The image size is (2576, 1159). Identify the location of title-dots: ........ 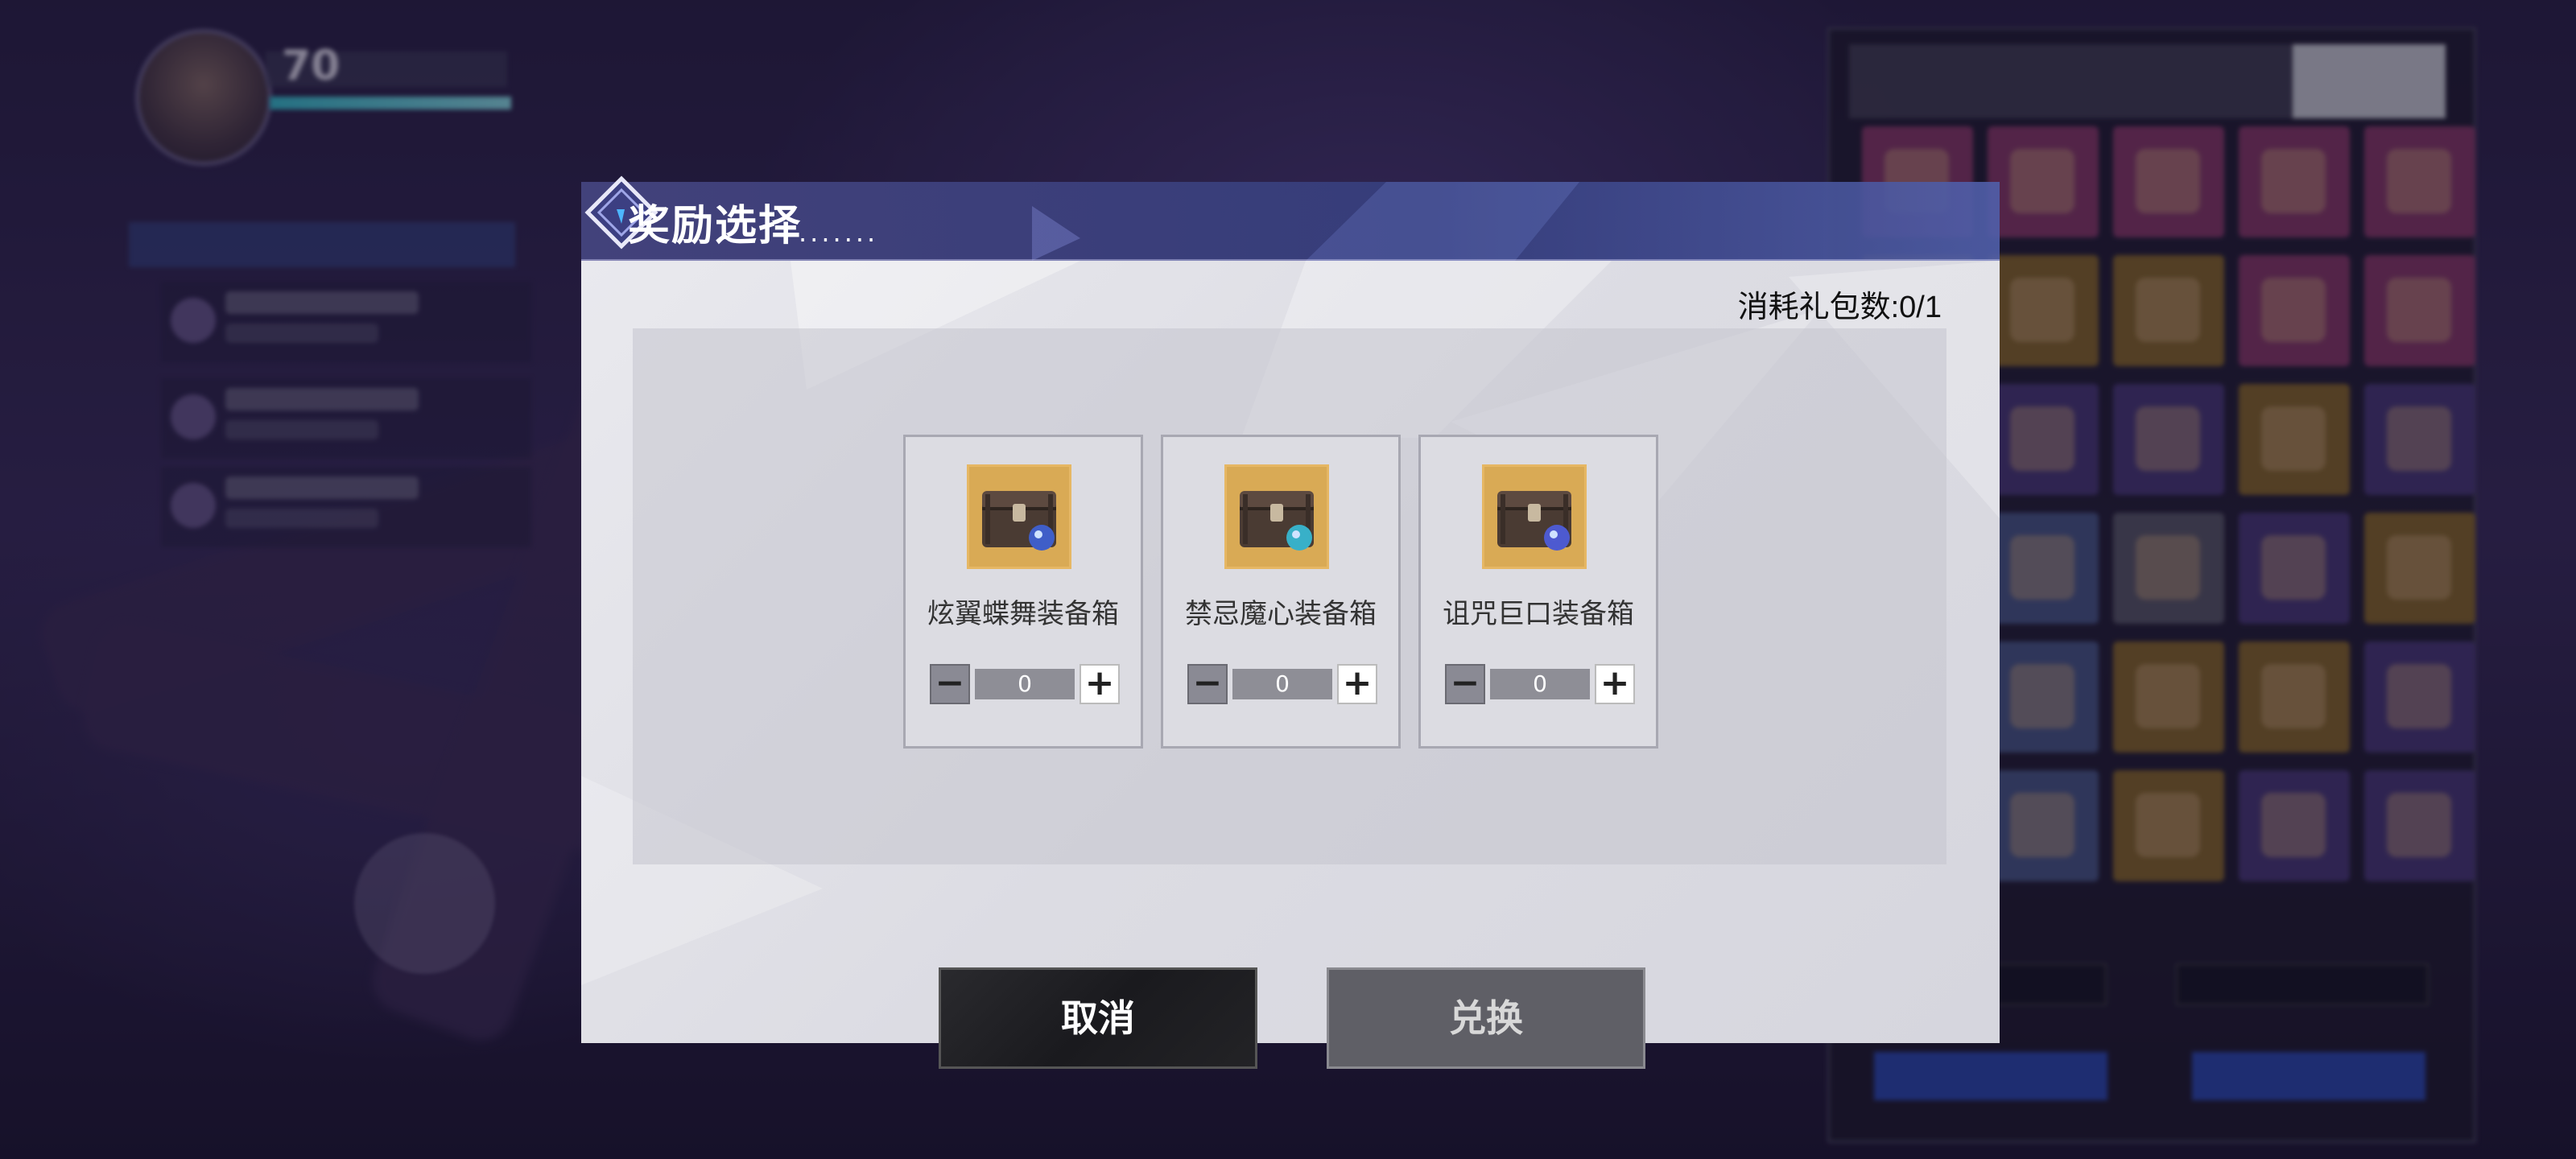
(839, 232).